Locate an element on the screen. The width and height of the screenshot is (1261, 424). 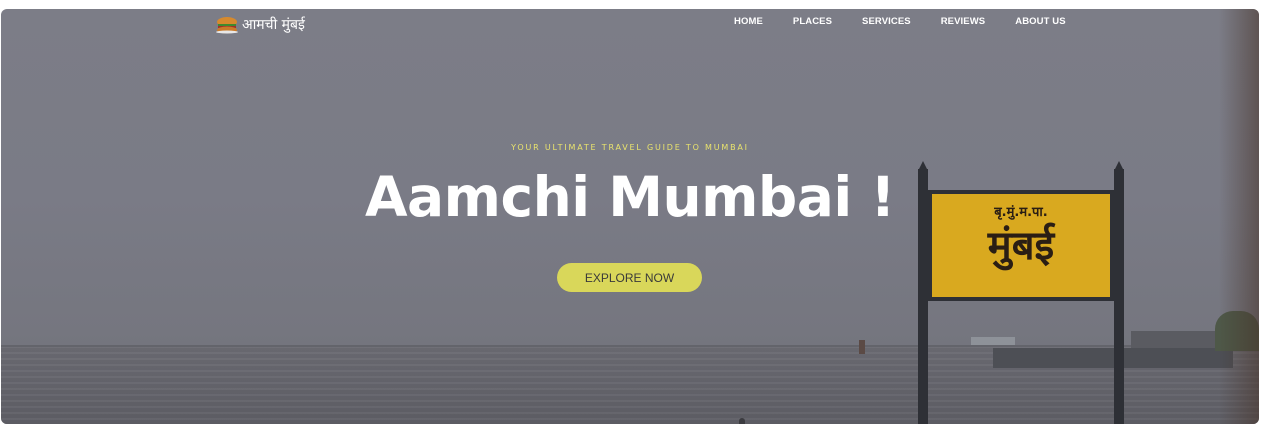
nav-link-services: SERVICES is located at coordinates (886, 21).